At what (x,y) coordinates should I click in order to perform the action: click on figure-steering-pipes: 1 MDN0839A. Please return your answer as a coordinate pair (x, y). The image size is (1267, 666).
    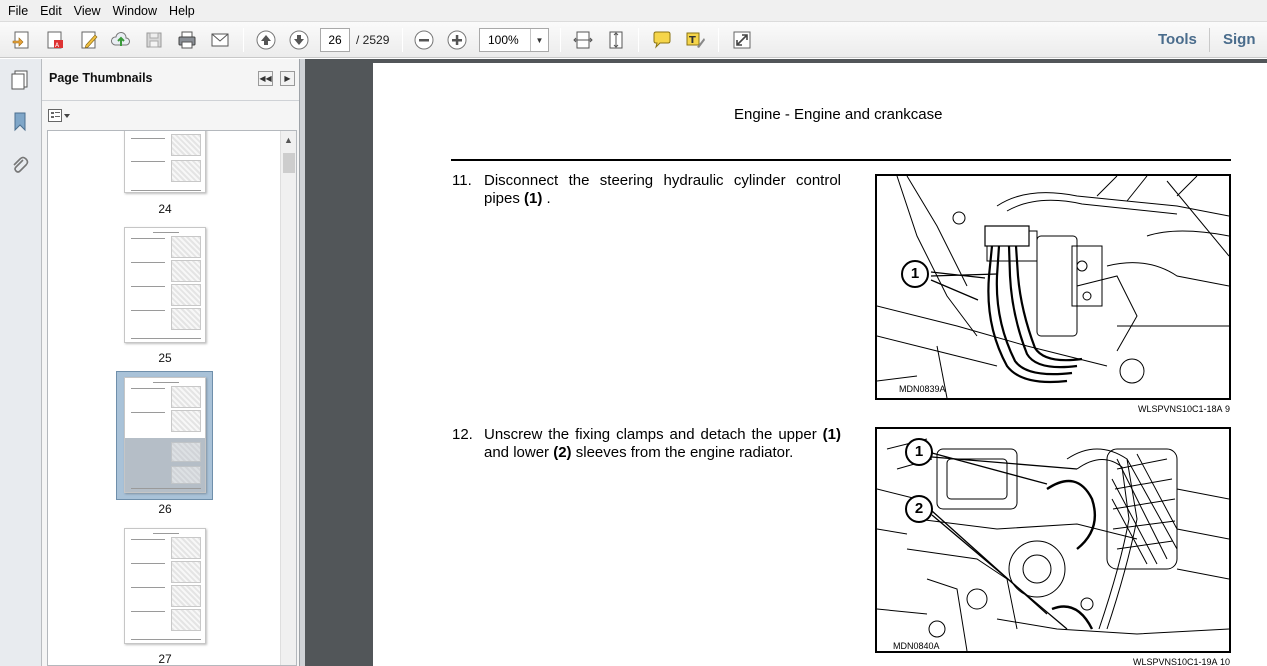
    Looking at the image, I should click on (1053, 287).